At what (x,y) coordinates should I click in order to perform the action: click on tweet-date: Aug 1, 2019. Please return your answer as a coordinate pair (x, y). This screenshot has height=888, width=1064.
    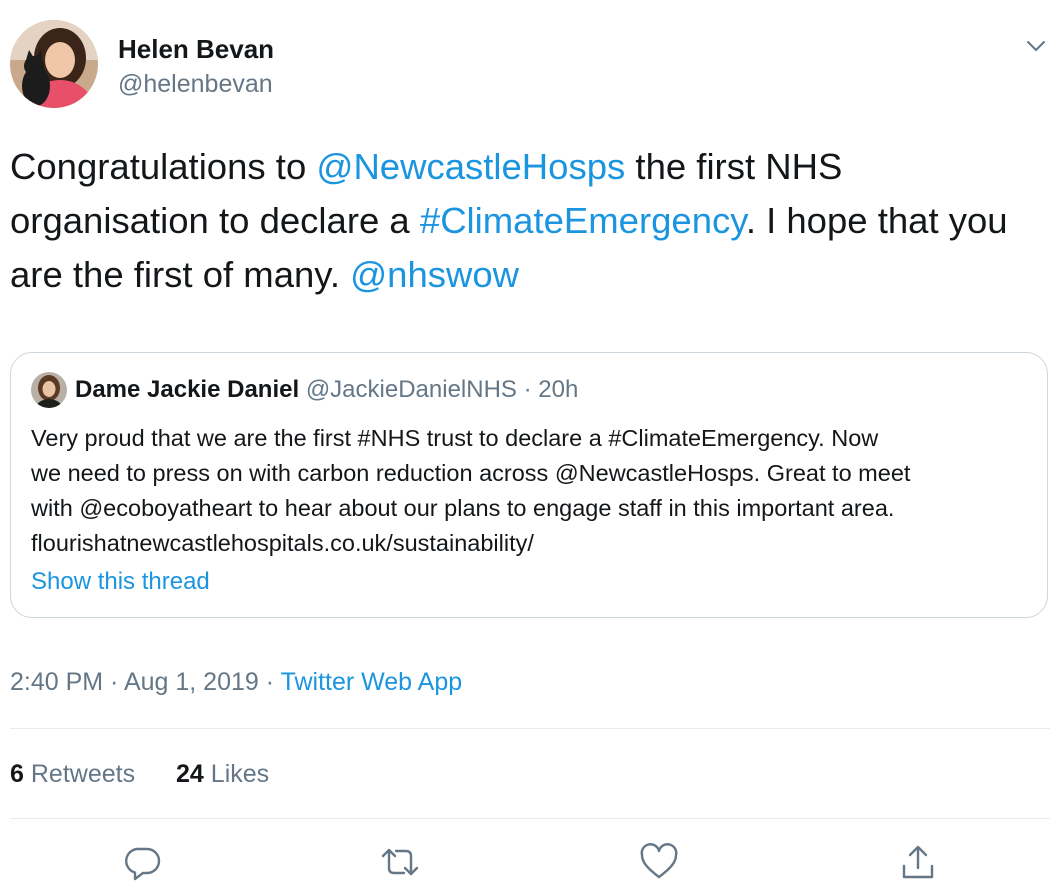
    Looking at the image, I should click on (191, 682).